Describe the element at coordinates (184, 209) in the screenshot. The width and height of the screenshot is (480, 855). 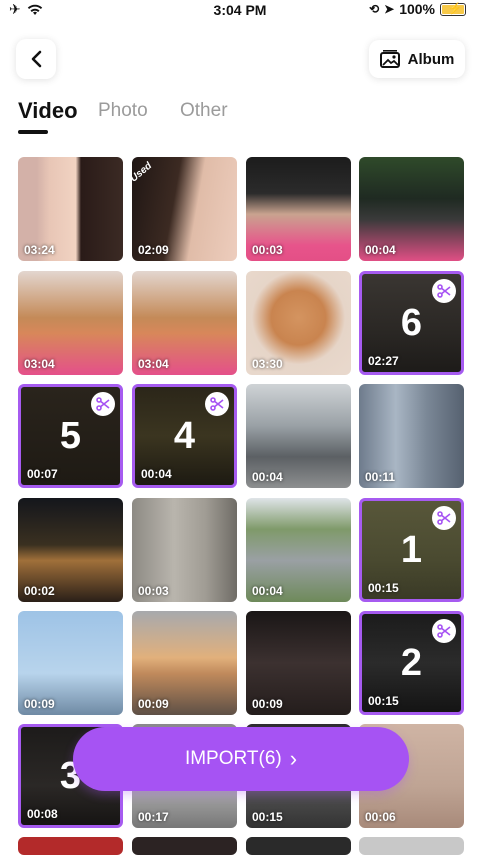
I see `video-thumbnail: Used 02:09` at that location.